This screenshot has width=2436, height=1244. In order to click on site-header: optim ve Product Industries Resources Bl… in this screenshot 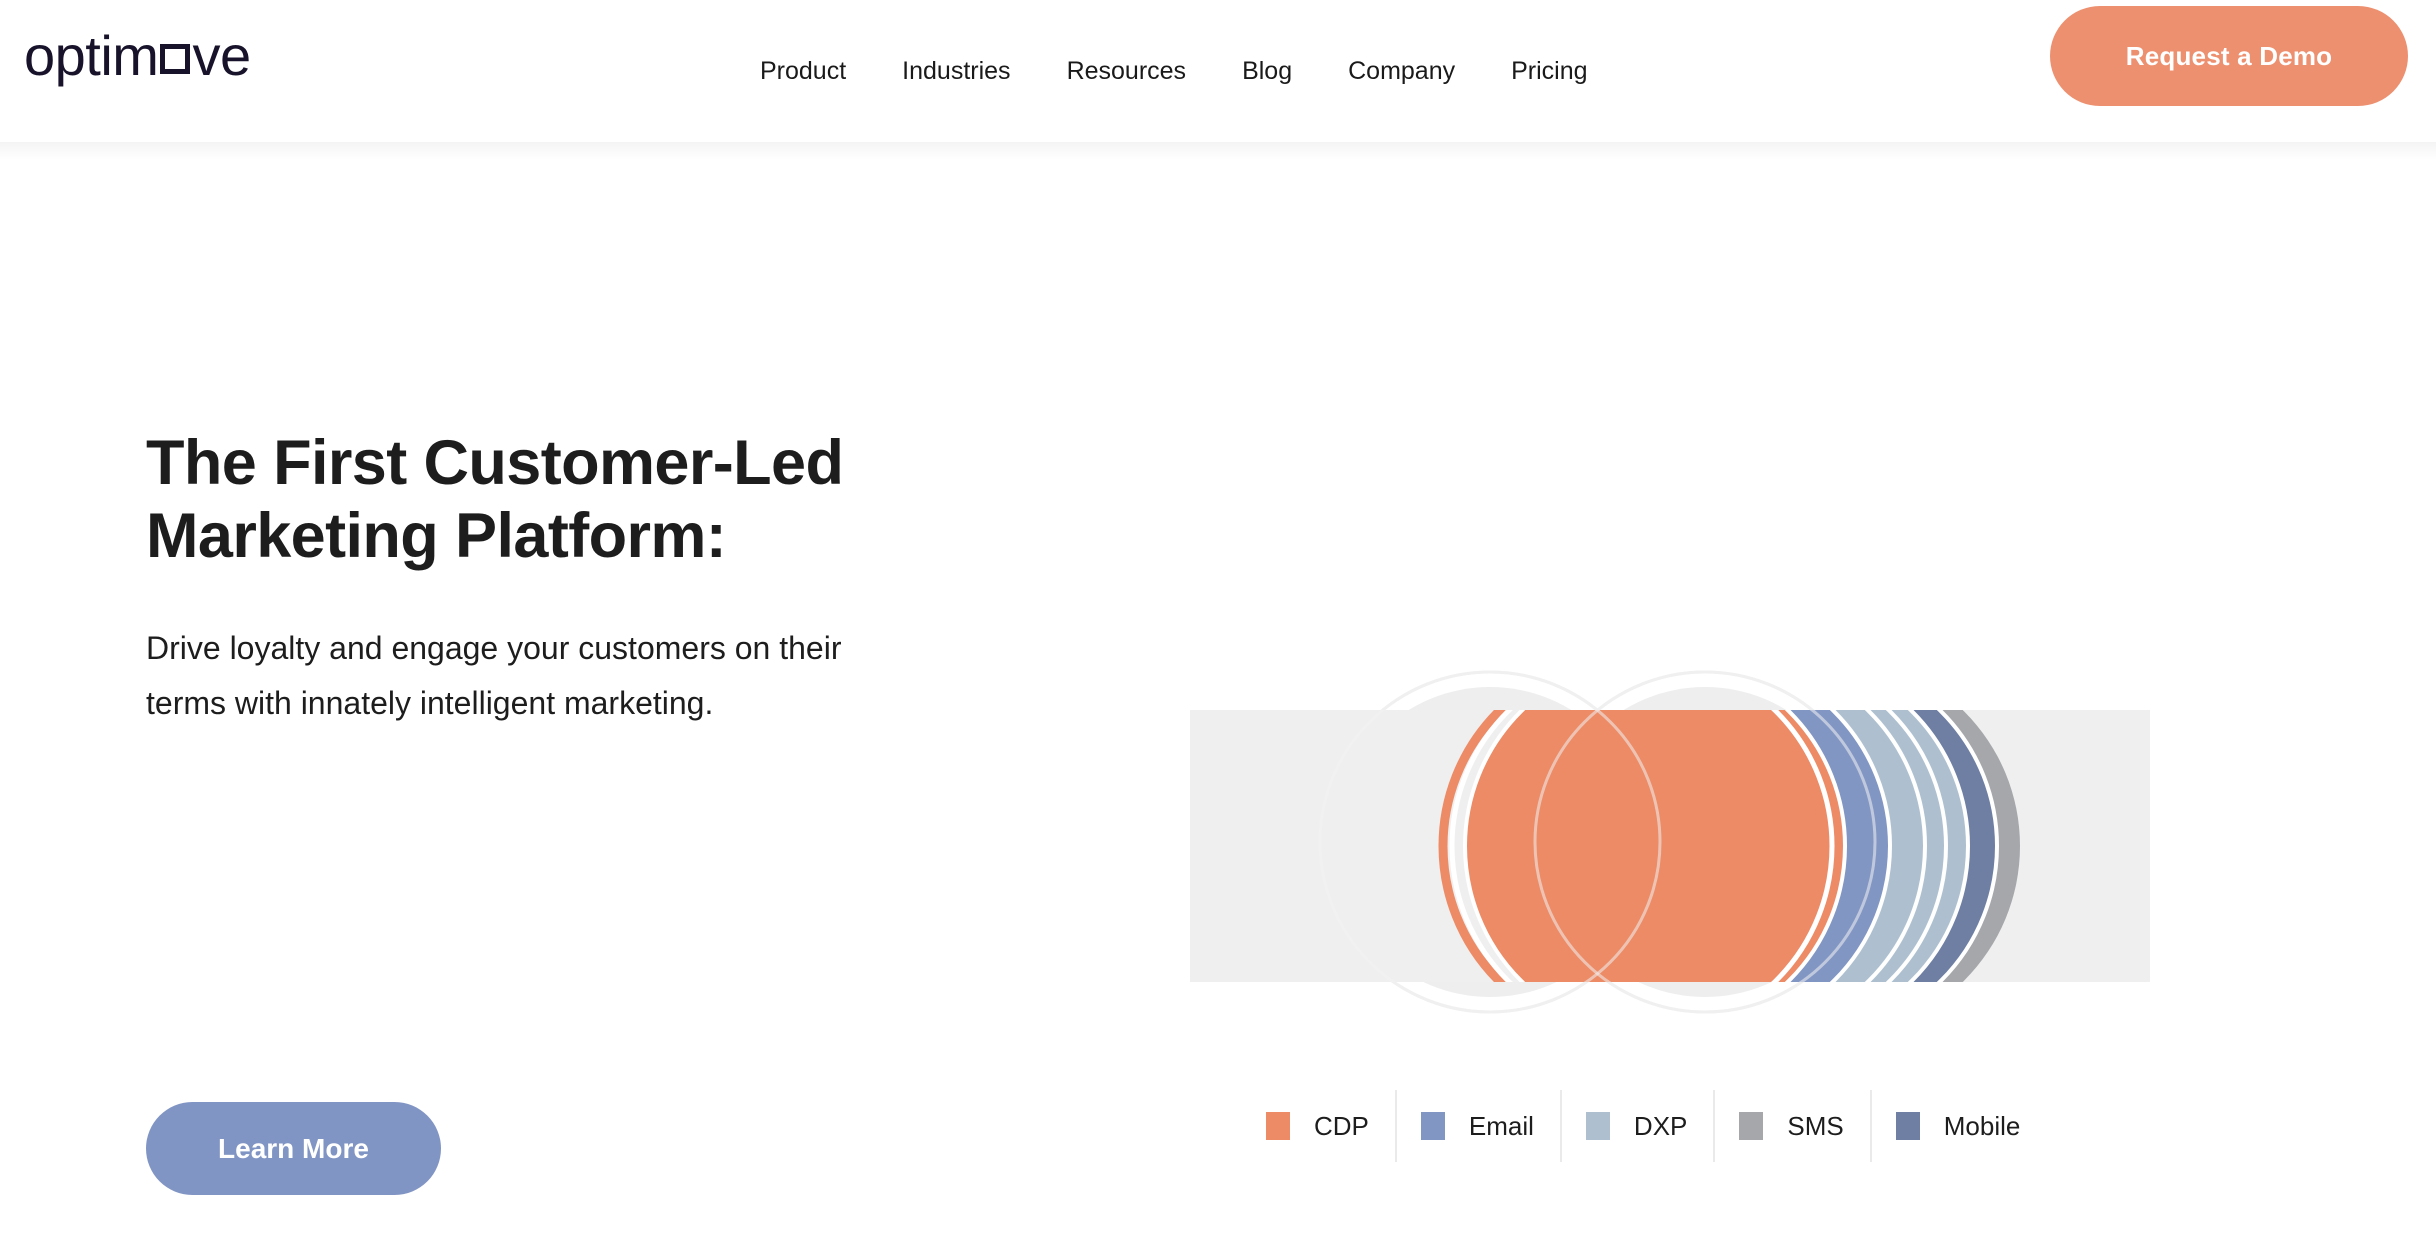, I will do `click(1218, 80)`.